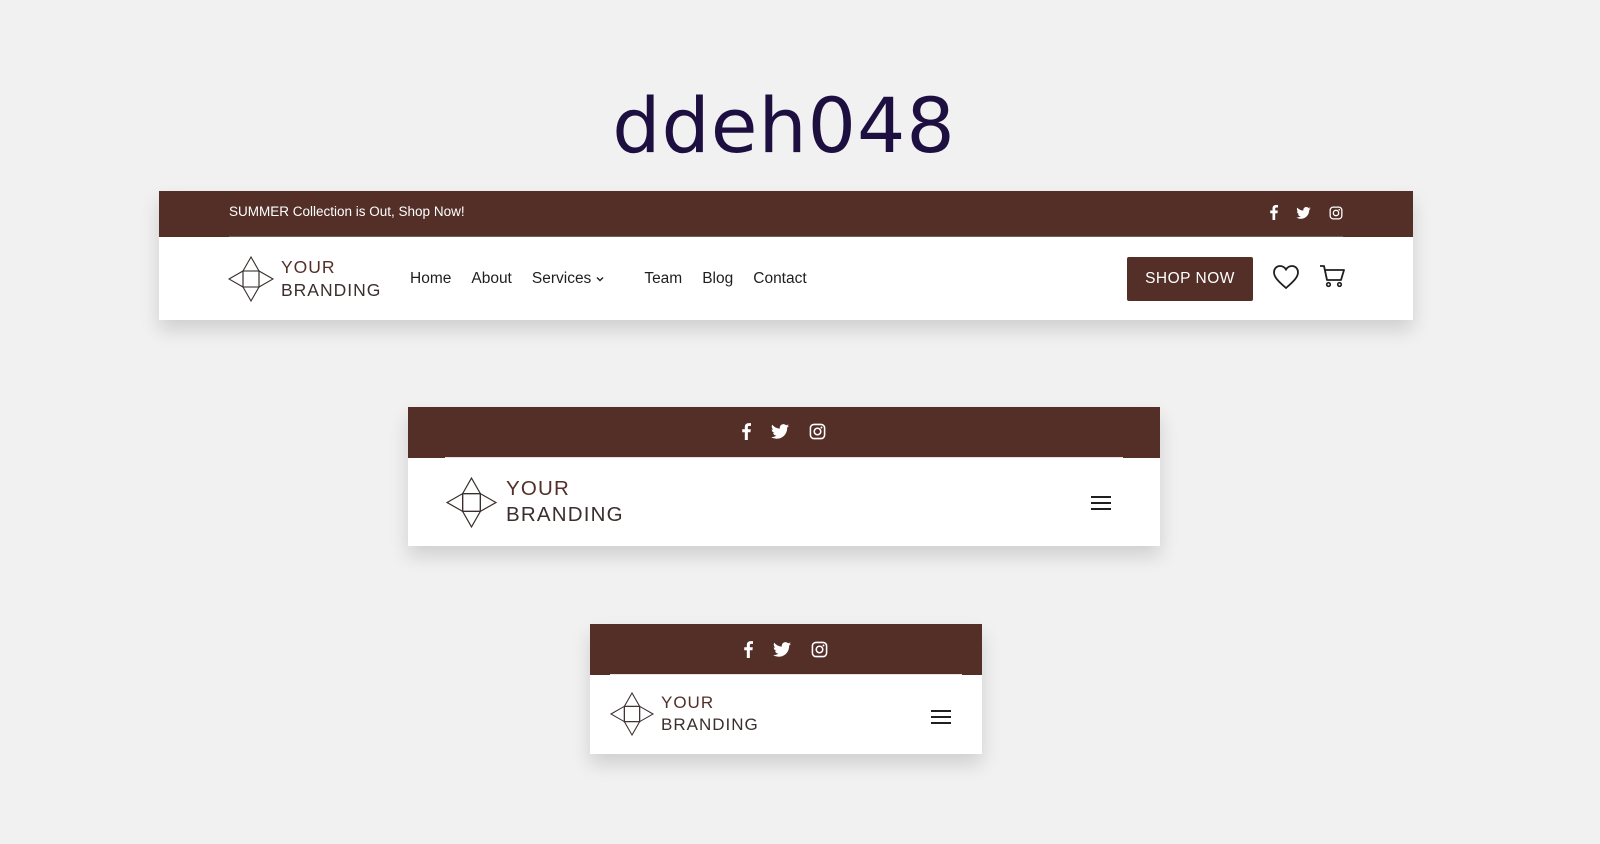 This screenshot has height=844, width=1600. I want to click on promo-text: SUMMER Collection is Out, Shop Now!, so click(347, 211).